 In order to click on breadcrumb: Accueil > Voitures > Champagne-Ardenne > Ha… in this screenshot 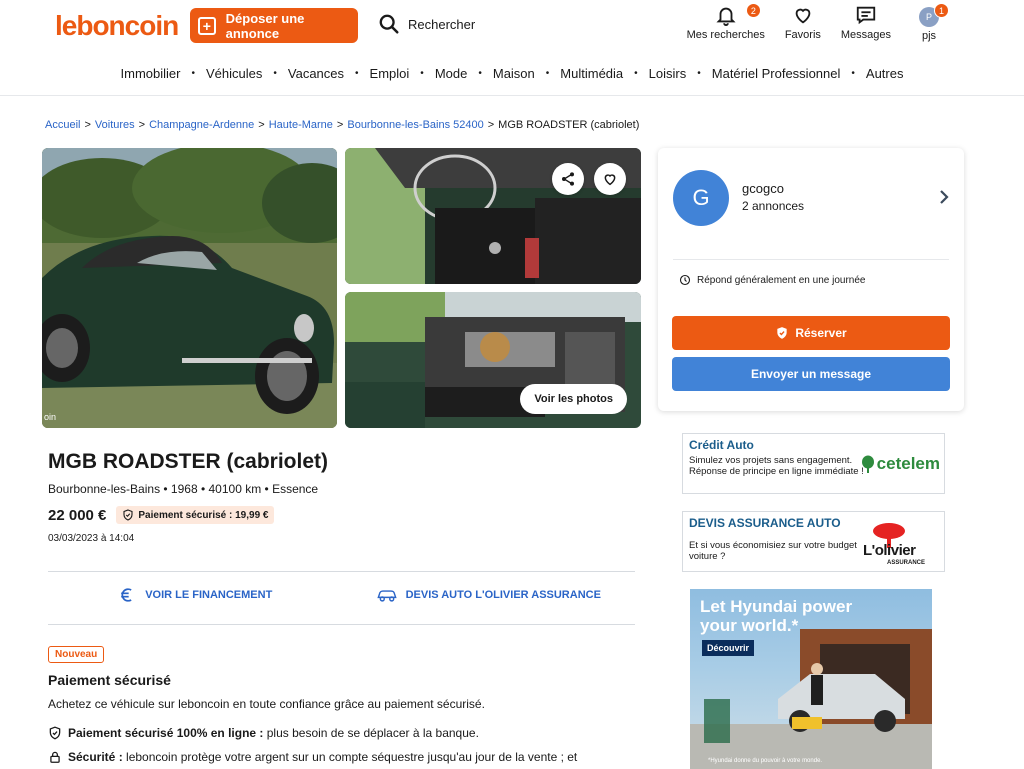, I will do `click(342, 125)`.